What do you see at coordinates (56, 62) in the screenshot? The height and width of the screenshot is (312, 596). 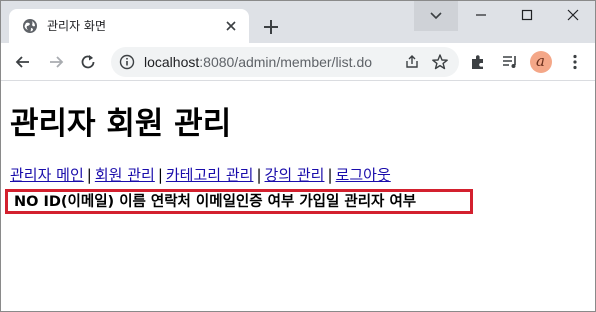 I see `forward-arrow-icon` at bounding box center [56, 62].